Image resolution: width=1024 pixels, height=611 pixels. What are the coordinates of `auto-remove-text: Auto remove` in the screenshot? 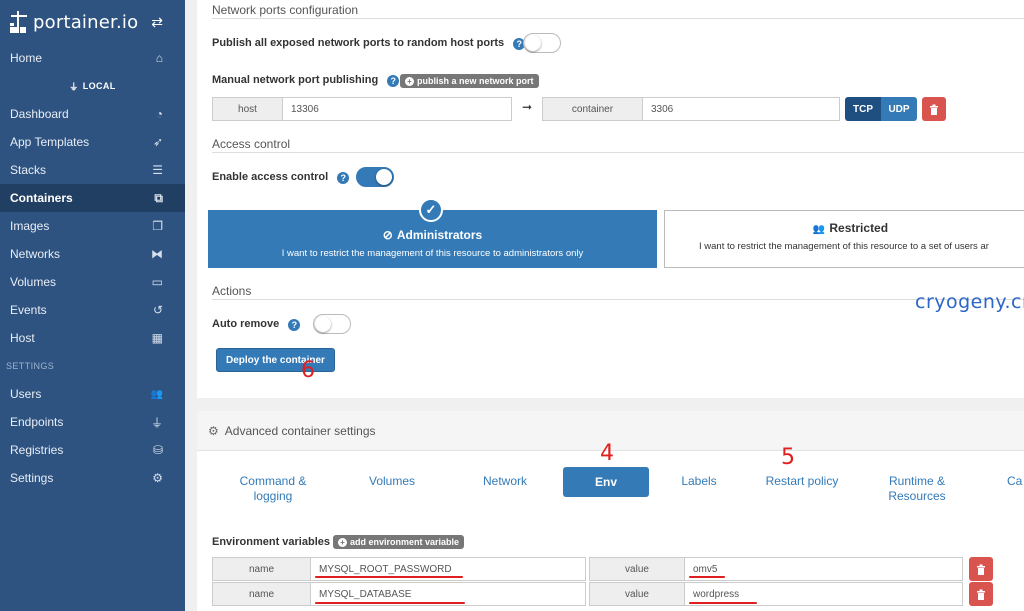 It's located at (246, 324).